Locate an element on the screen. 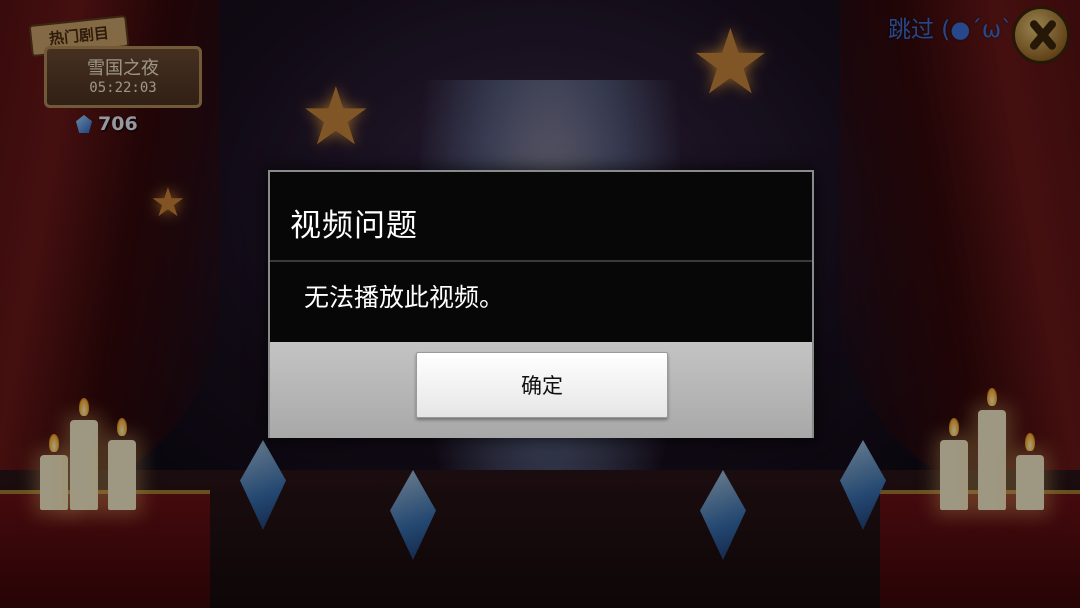  ok-button: 确定 is located at coordinates (542, 385).